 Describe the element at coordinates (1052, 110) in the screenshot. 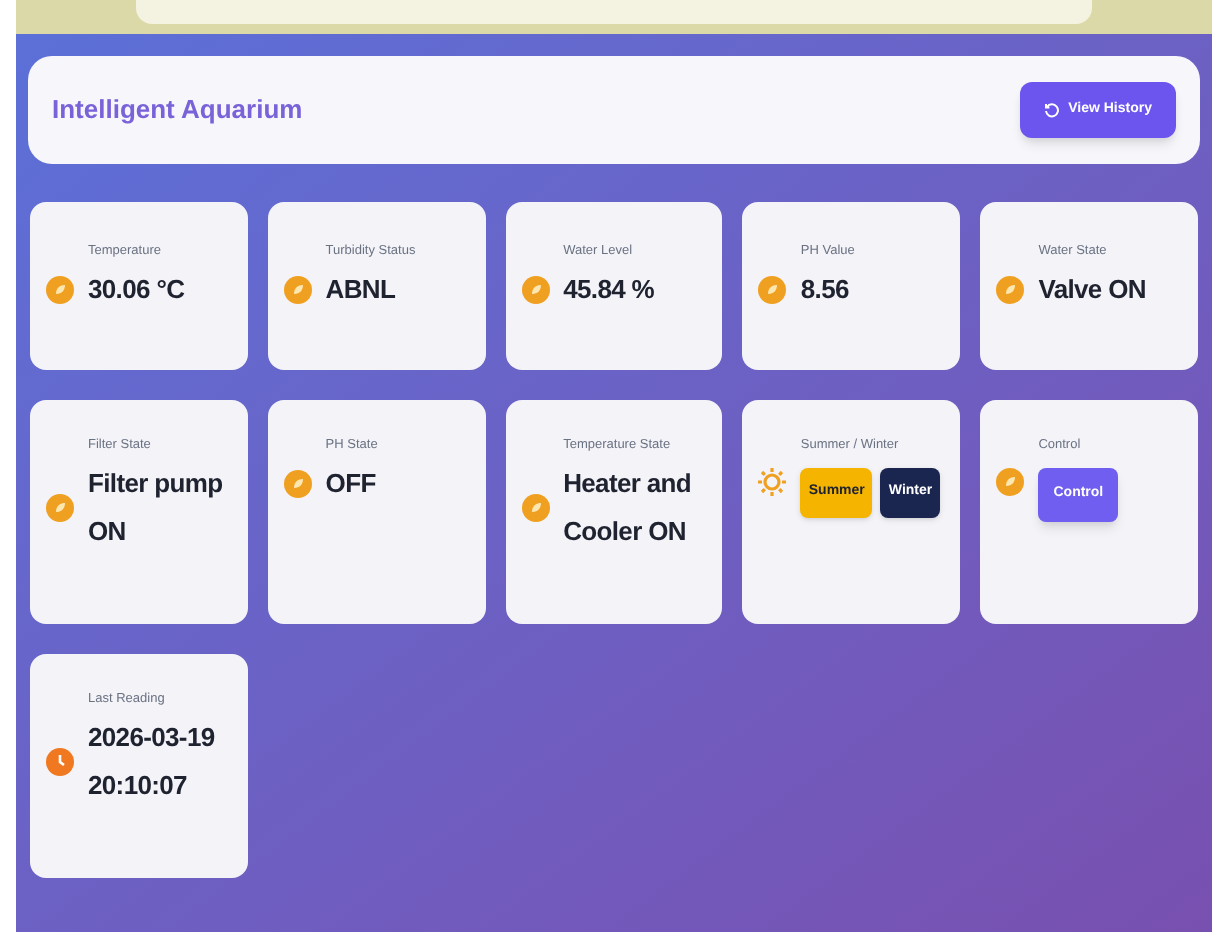

I see `history-icon` at that location.